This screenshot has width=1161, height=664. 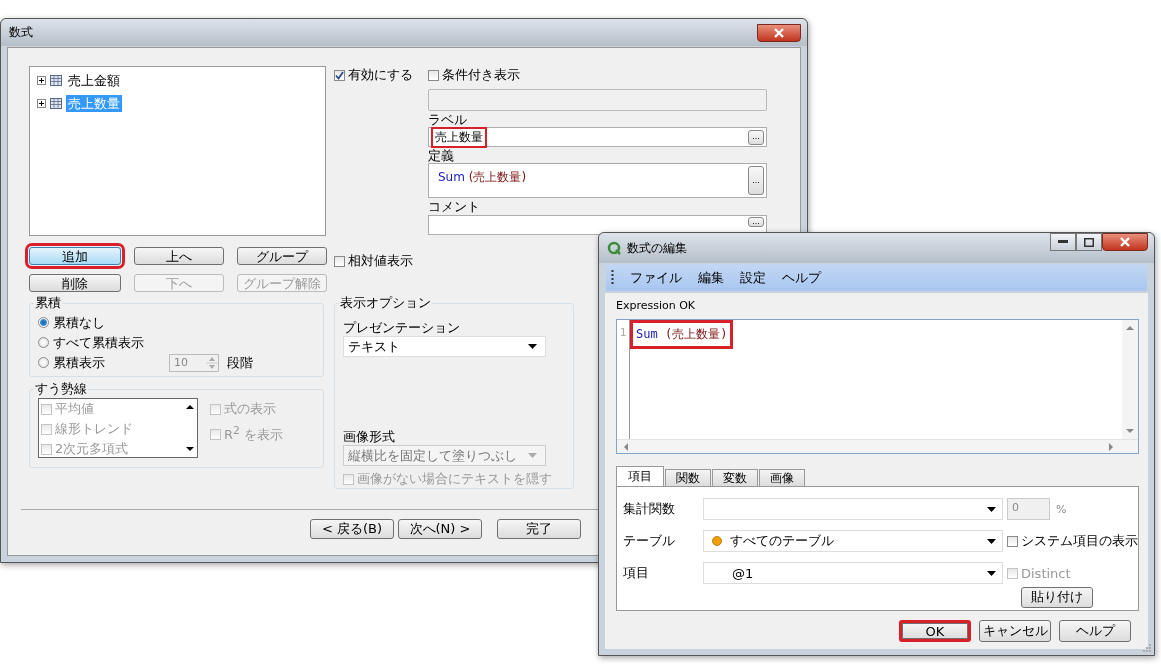 I want to click on group-title: すう勢線, so click(x=61, y=389).